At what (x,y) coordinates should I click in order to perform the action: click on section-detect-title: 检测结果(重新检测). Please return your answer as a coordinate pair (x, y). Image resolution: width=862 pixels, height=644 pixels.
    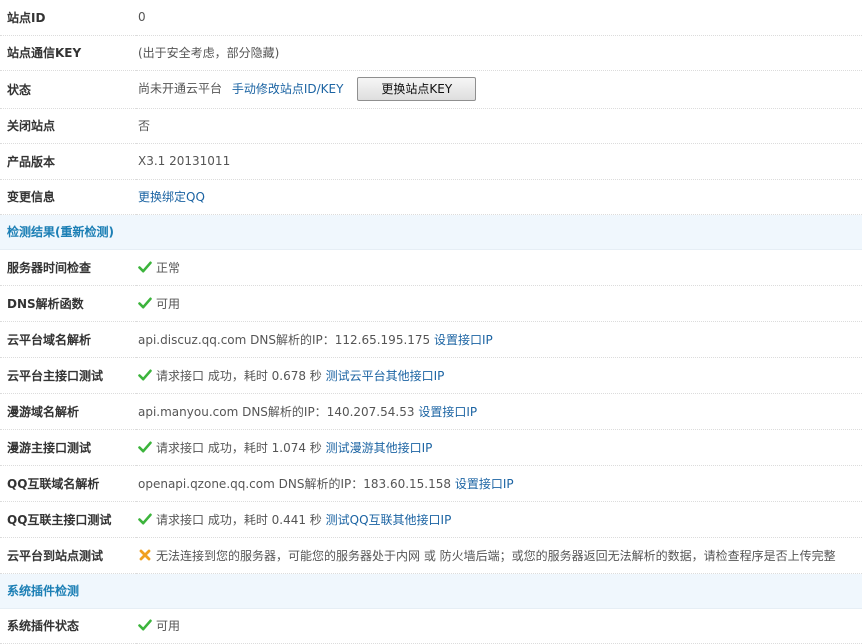
    Looking at the image, I should click on (431, 232).